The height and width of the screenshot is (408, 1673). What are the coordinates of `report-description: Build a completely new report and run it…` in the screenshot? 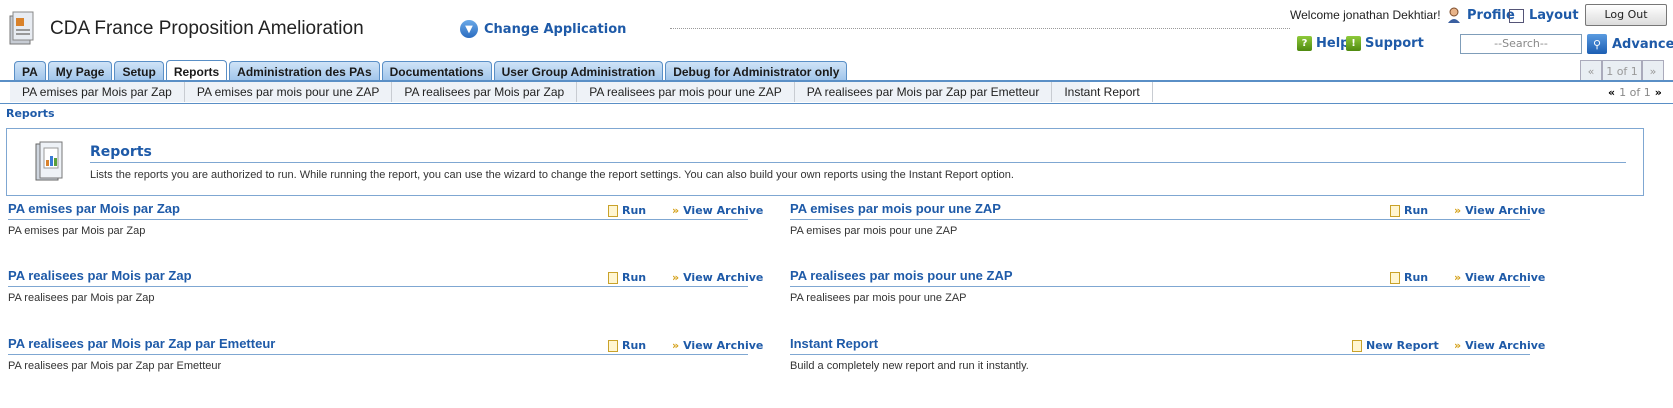 It's located at (909, 366).